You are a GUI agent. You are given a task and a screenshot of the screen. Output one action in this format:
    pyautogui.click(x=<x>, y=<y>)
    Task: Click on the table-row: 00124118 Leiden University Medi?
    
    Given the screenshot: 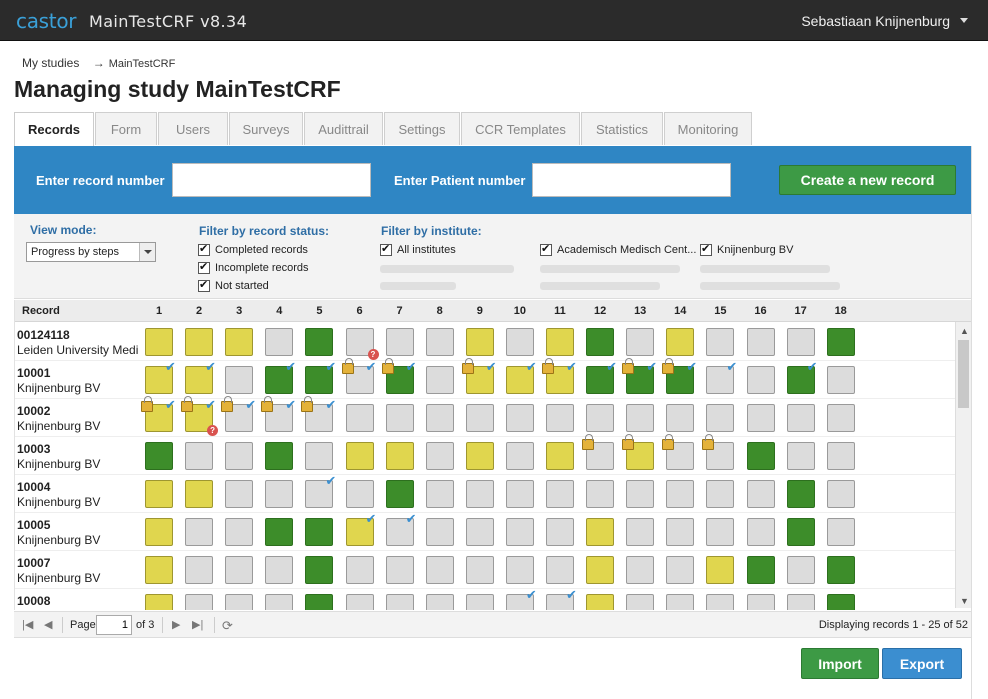 What is the action you would take?
    pyautogui.click(x=485, y=342)
    